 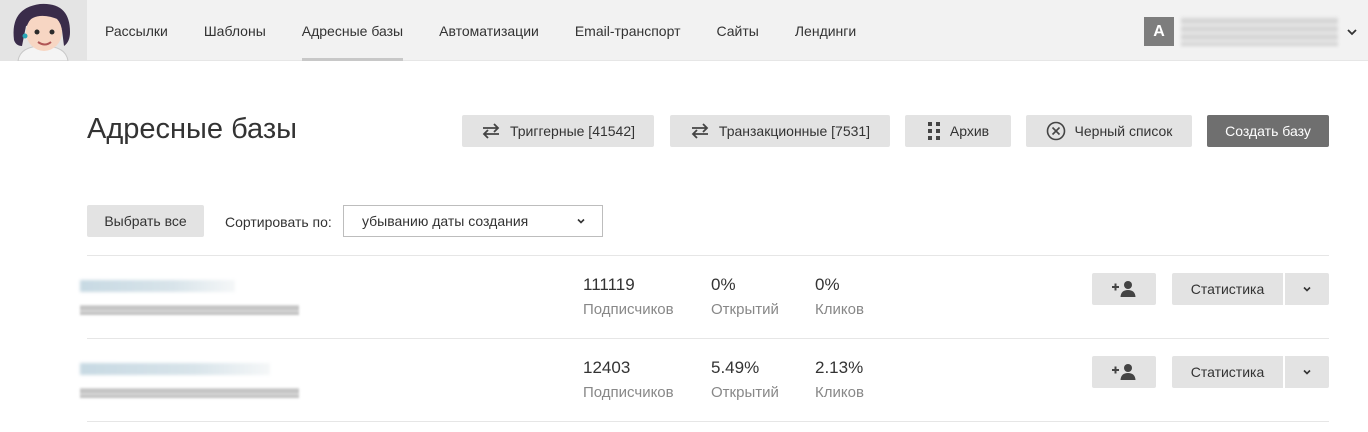 I want to click on transactional-button-label: Транзакционные [7531], so click(x=794, y=131).